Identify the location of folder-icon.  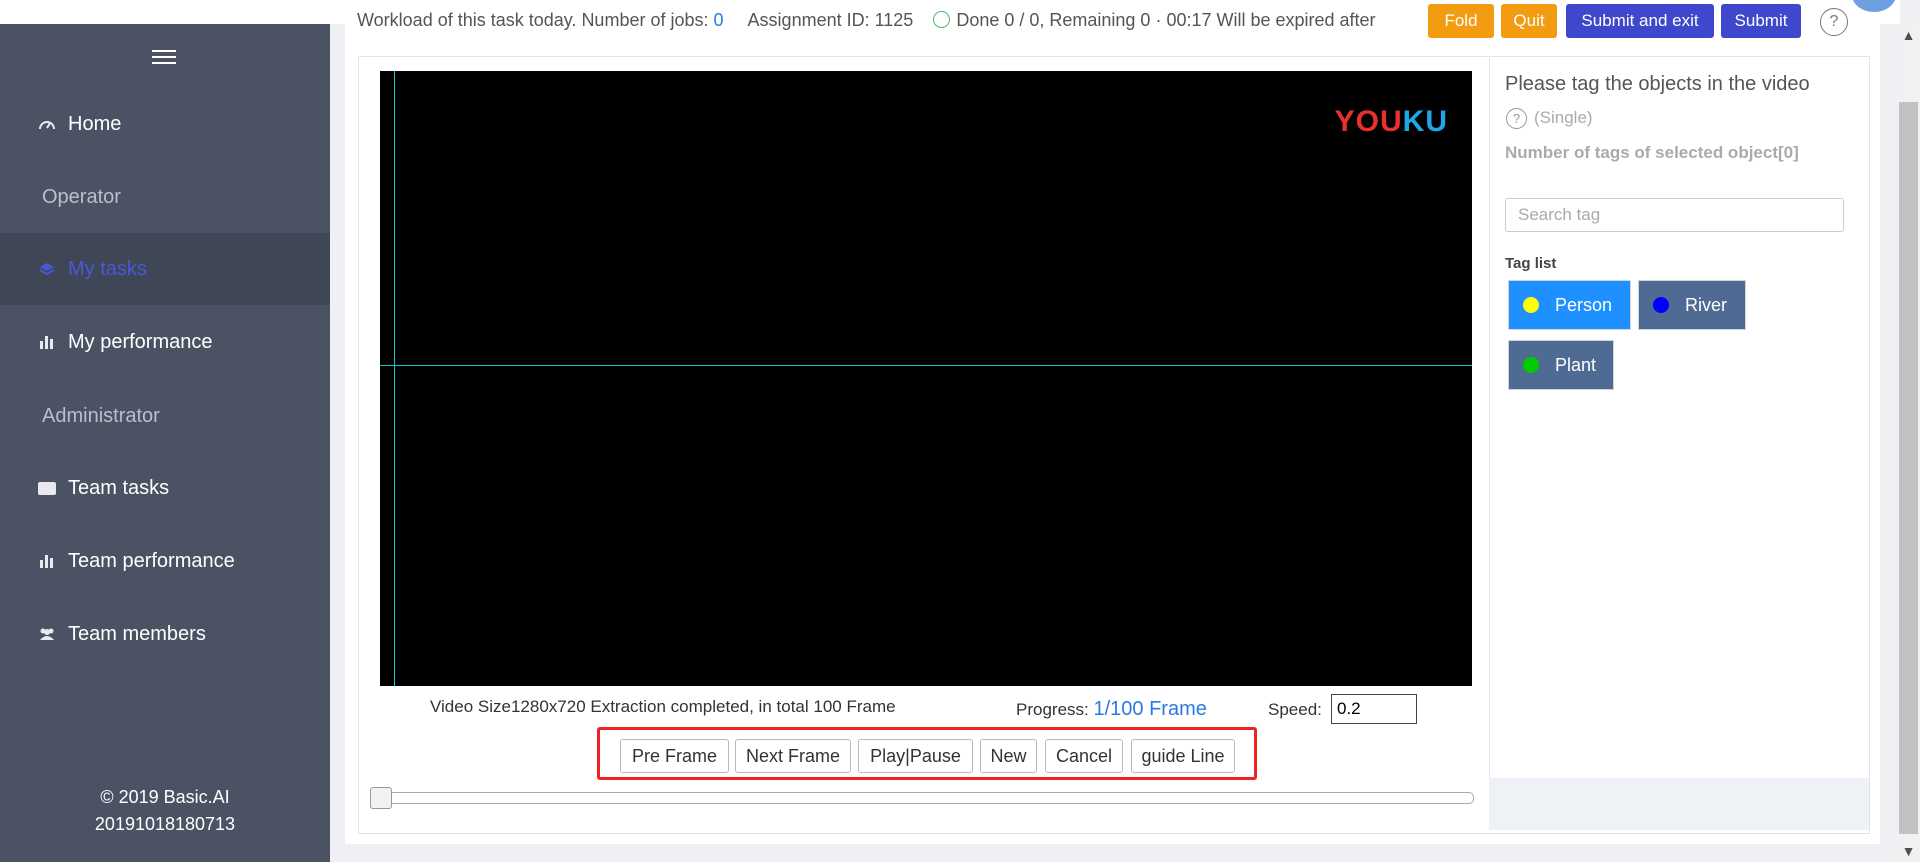
(47, 488).